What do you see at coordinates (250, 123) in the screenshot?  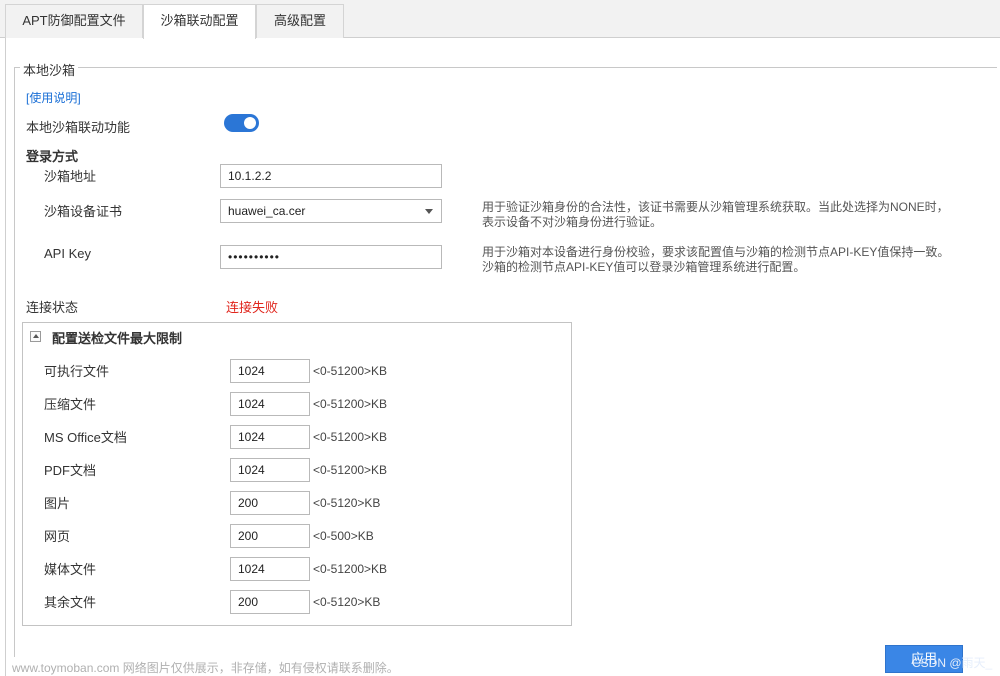 I see `toggle-knob` at bounding box center [250, 123].